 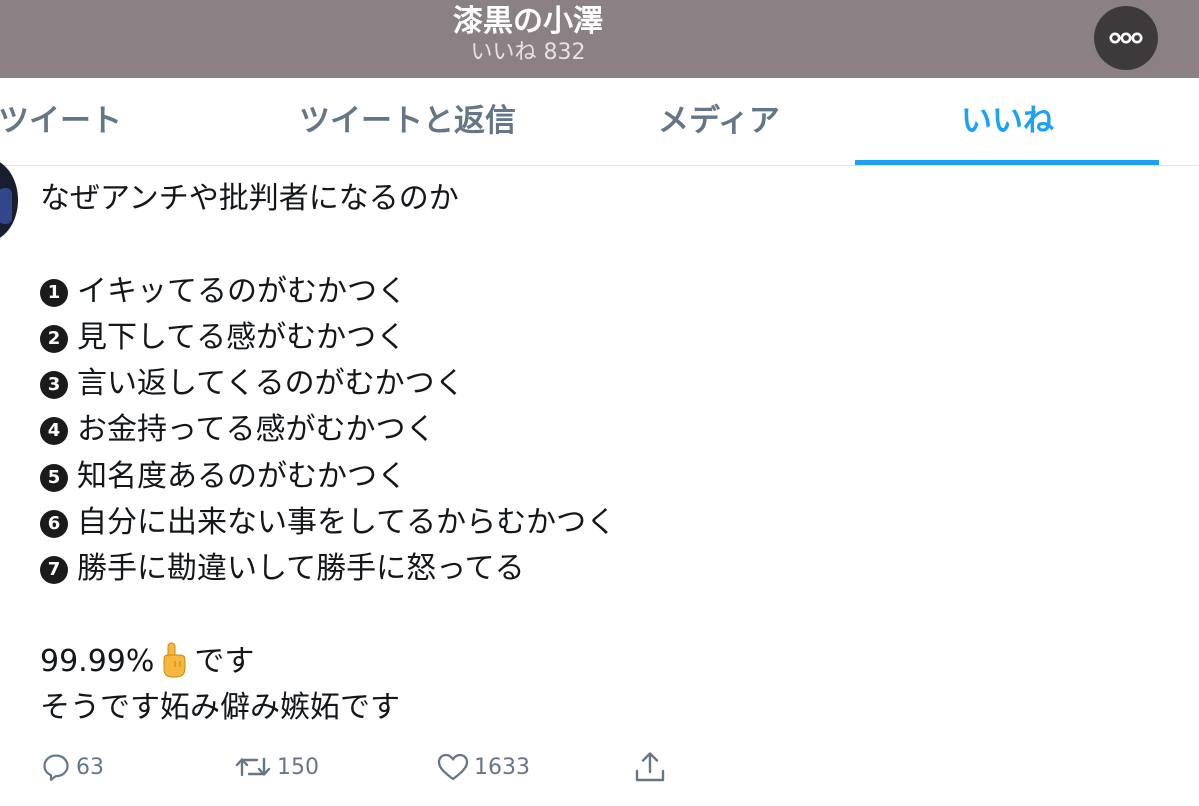 What do you see at coordinates (599, 122) in the screenshot?
I see `profile-tabs: ツイート ツイートと返信 メディア いいね` at bounding box center [599, 122].